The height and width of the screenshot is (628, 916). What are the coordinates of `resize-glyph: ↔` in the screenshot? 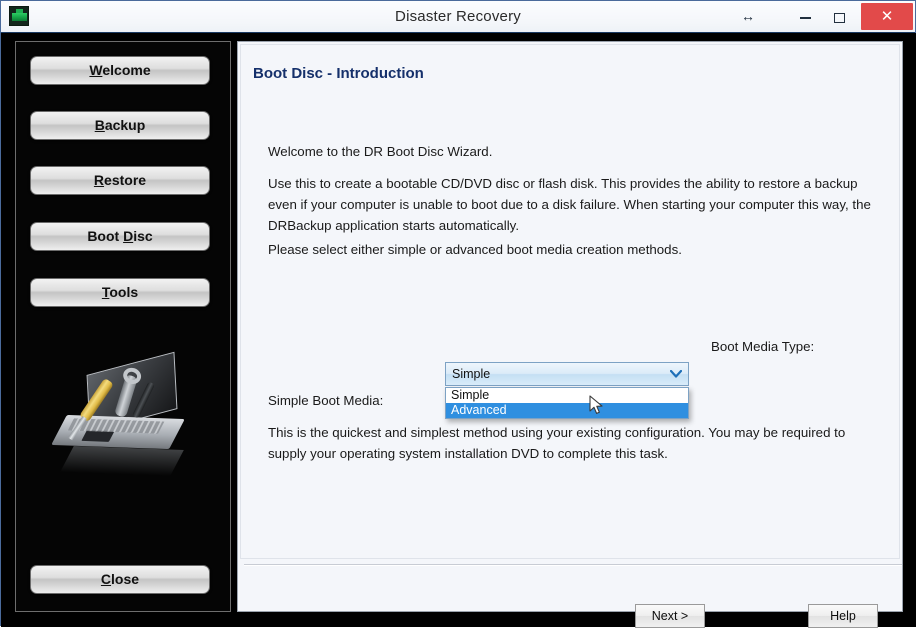 It's located at (748, 16).